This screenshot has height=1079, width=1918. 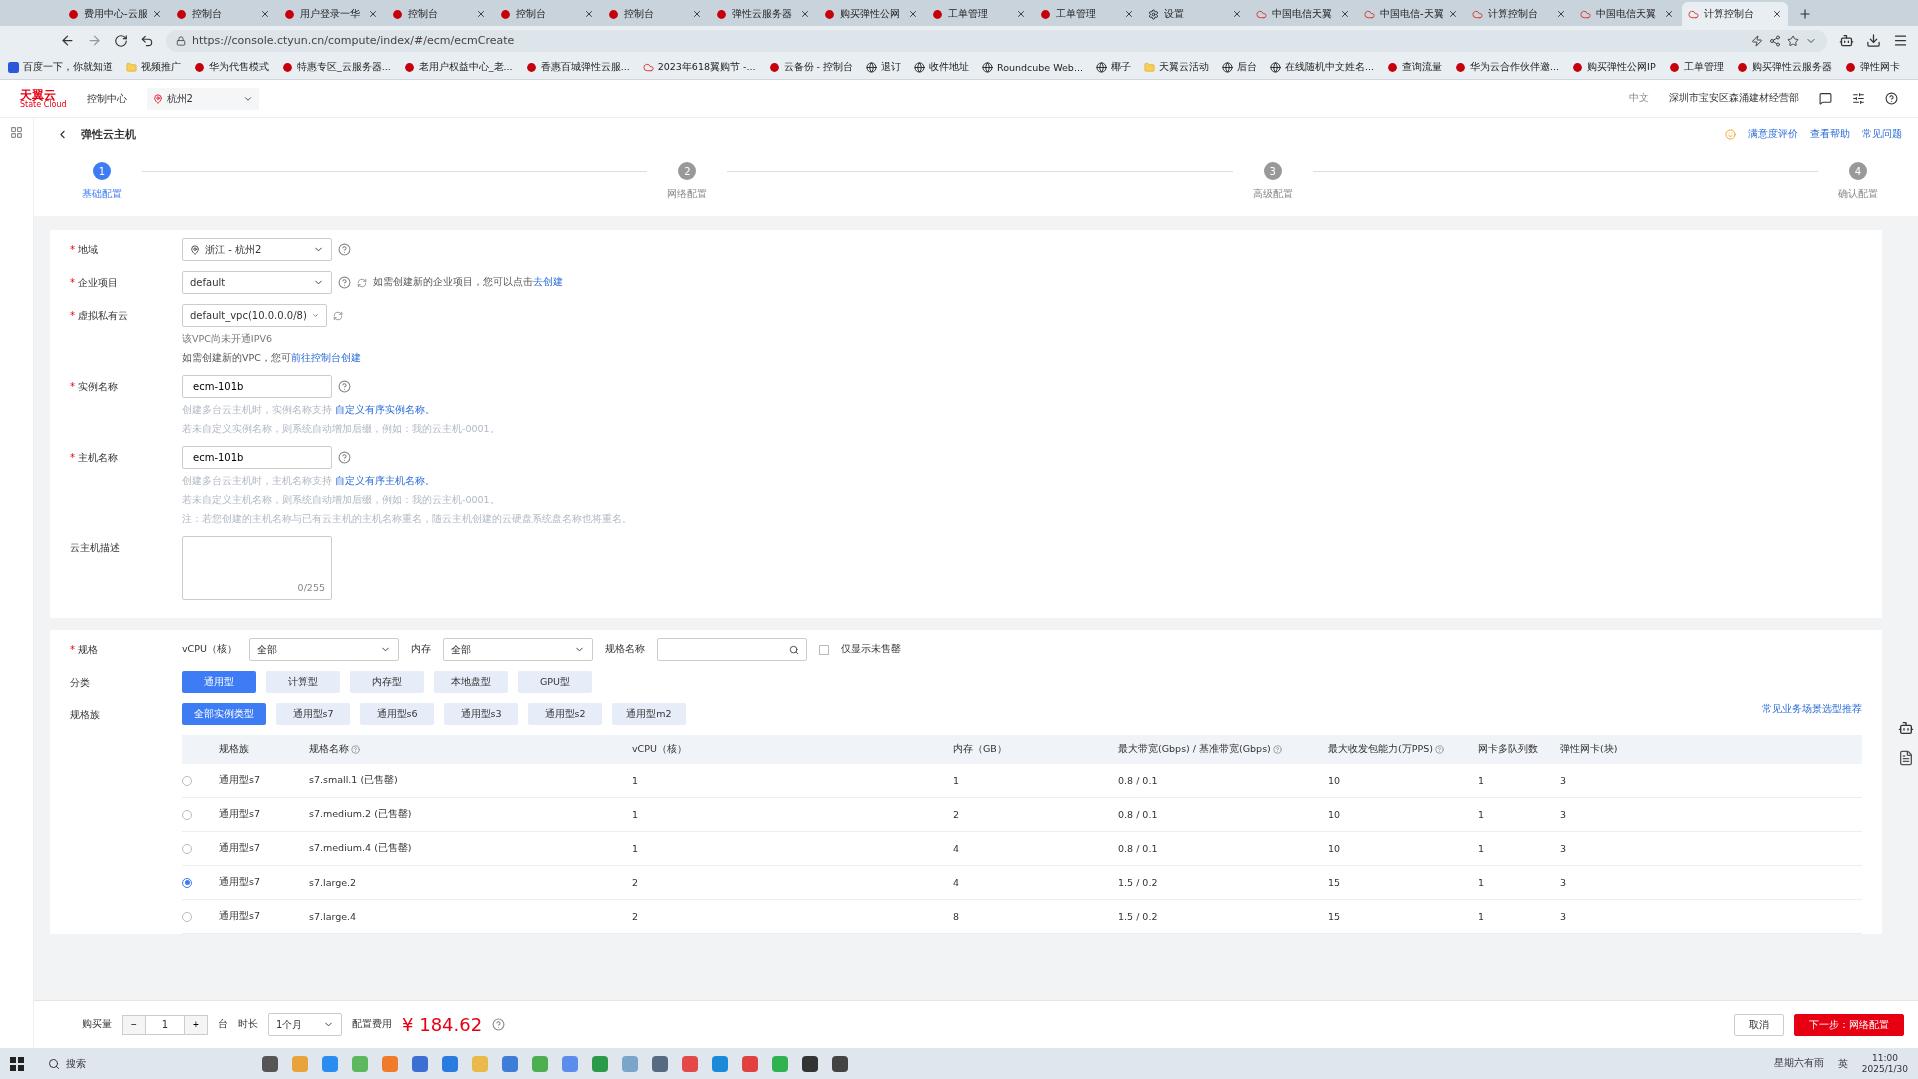 What do you see at coordinates (257, 282) in the screenshot?
I see `project-select: default` at bounding box center [257, 282].